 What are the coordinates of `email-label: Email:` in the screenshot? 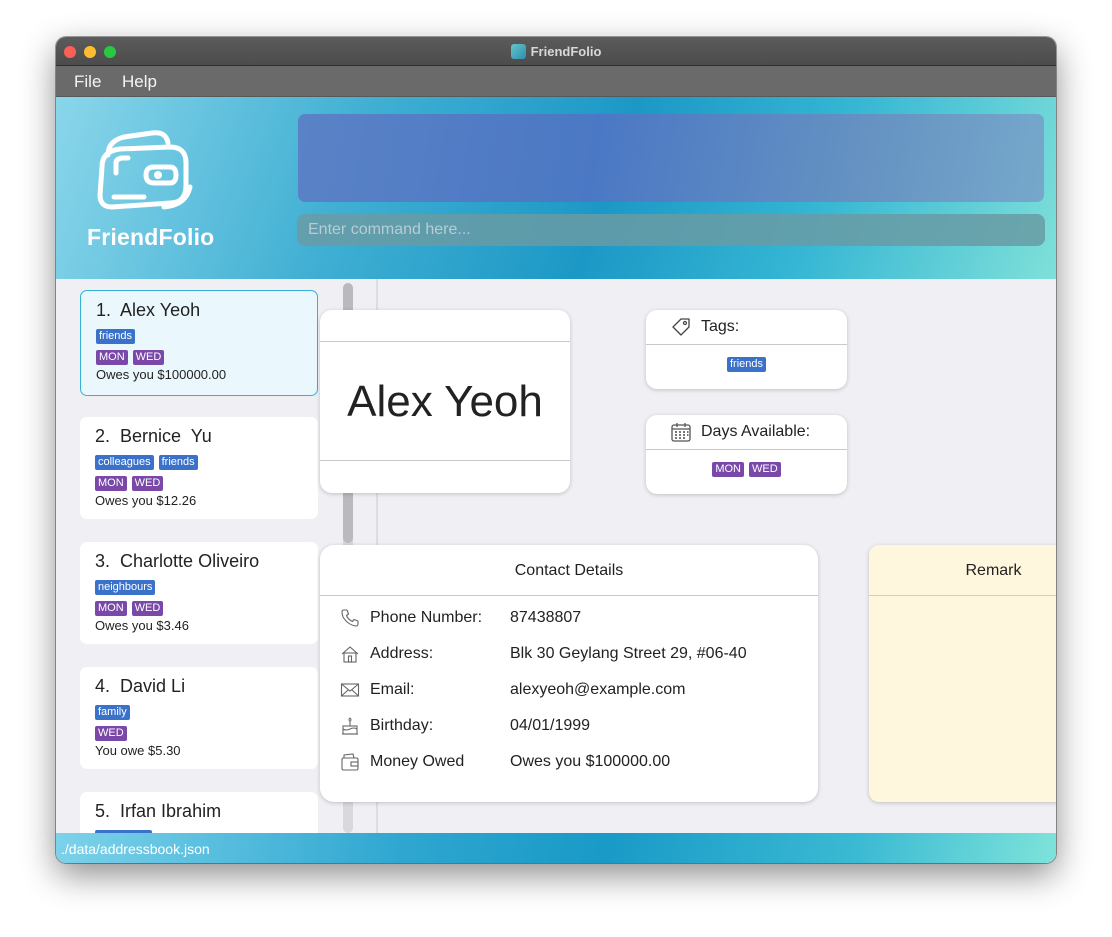 It's located at (392, 689).